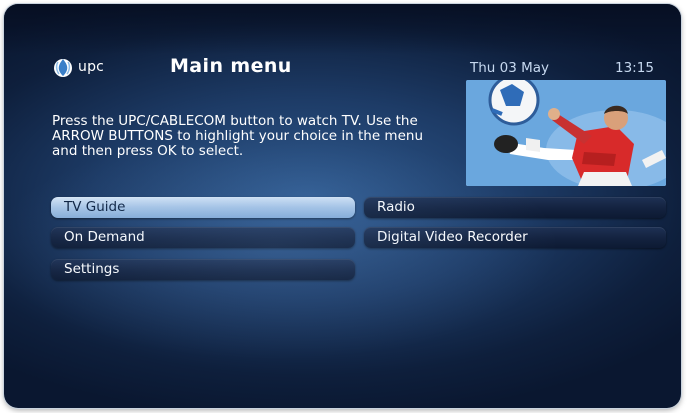 The width and height of the screenshot is (687, 413). I want to click on upc-logo: upc, so click(78, 67).